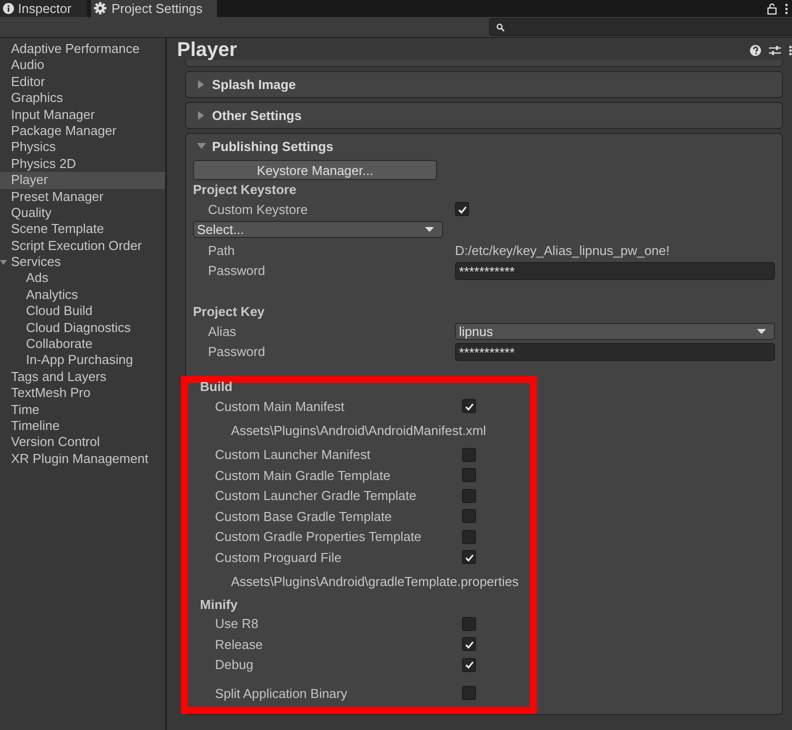 Image resolution: width=792 pixels, height=730 pixels. What do you see at coordinates (273, 146) in the screenshot?
I see `section-title: Publishing Settings` at bounding box center [273, 146].